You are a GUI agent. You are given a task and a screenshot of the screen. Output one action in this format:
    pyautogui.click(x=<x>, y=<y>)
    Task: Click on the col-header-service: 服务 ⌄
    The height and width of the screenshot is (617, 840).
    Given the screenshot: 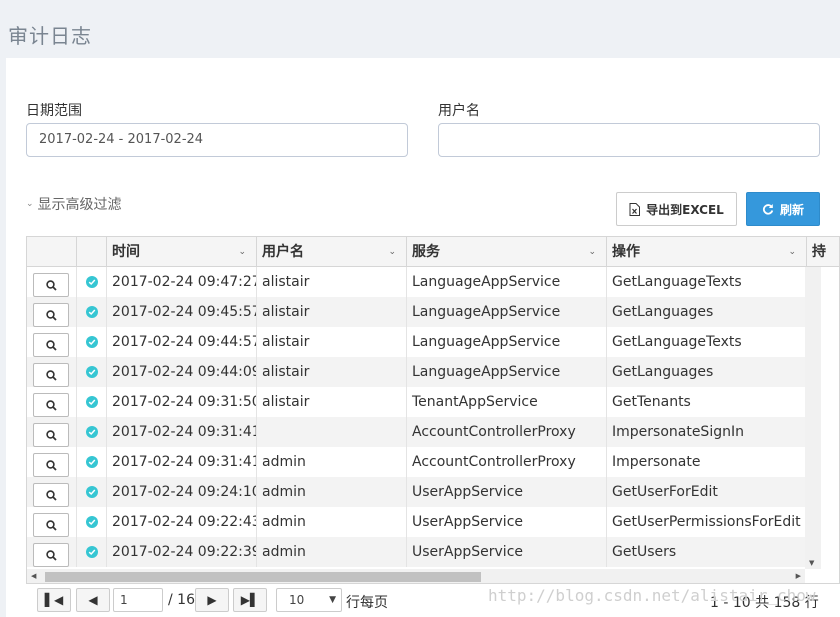 What is the action you would take?
    pyautogui.click(x=507, y=252)
    